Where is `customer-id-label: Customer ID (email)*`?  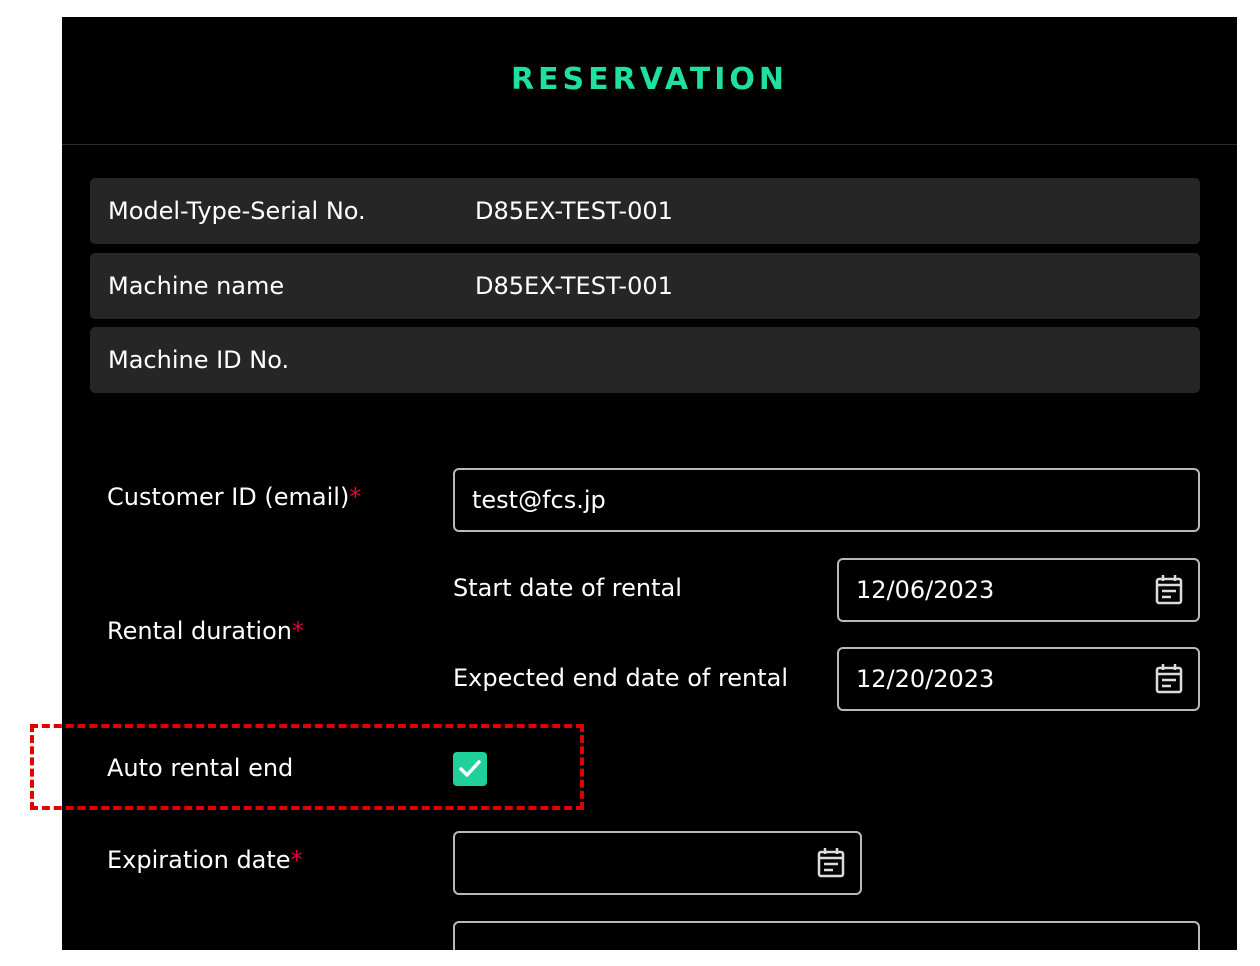
customer-id-label: Customer ID (email)* is located at coordinates (234, 497).